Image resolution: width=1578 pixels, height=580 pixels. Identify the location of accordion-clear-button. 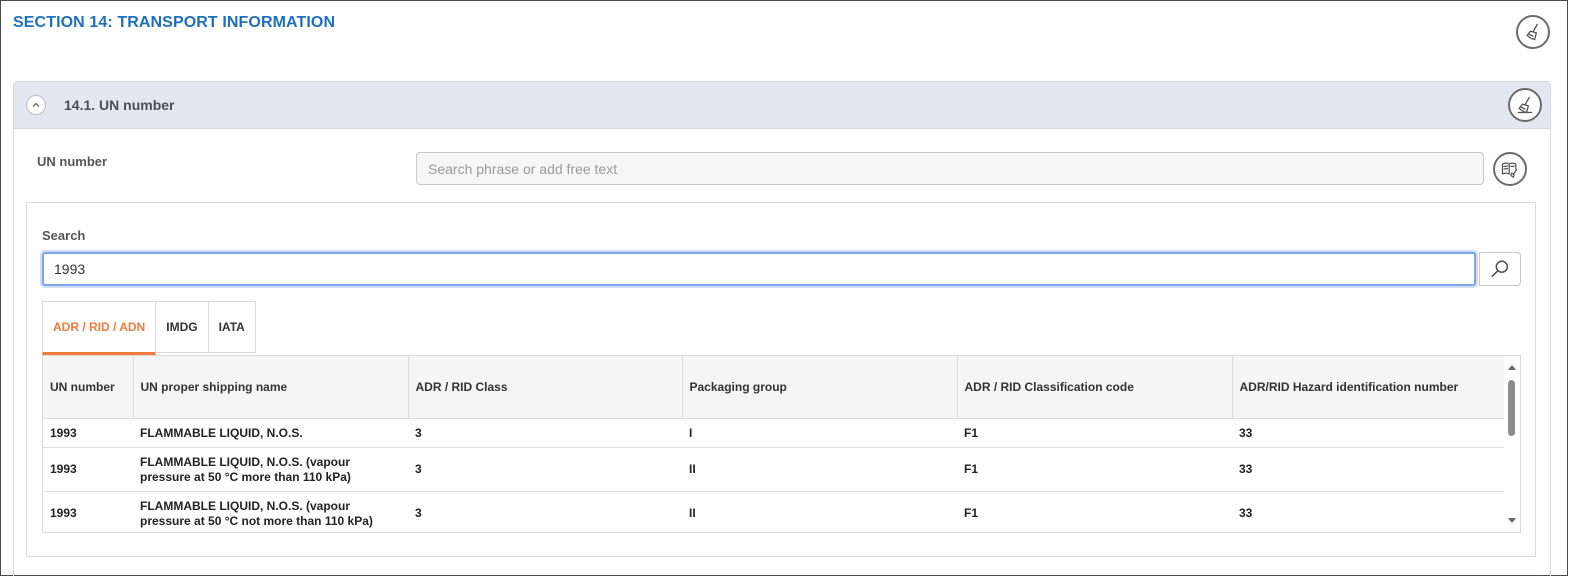
(1525, 105).